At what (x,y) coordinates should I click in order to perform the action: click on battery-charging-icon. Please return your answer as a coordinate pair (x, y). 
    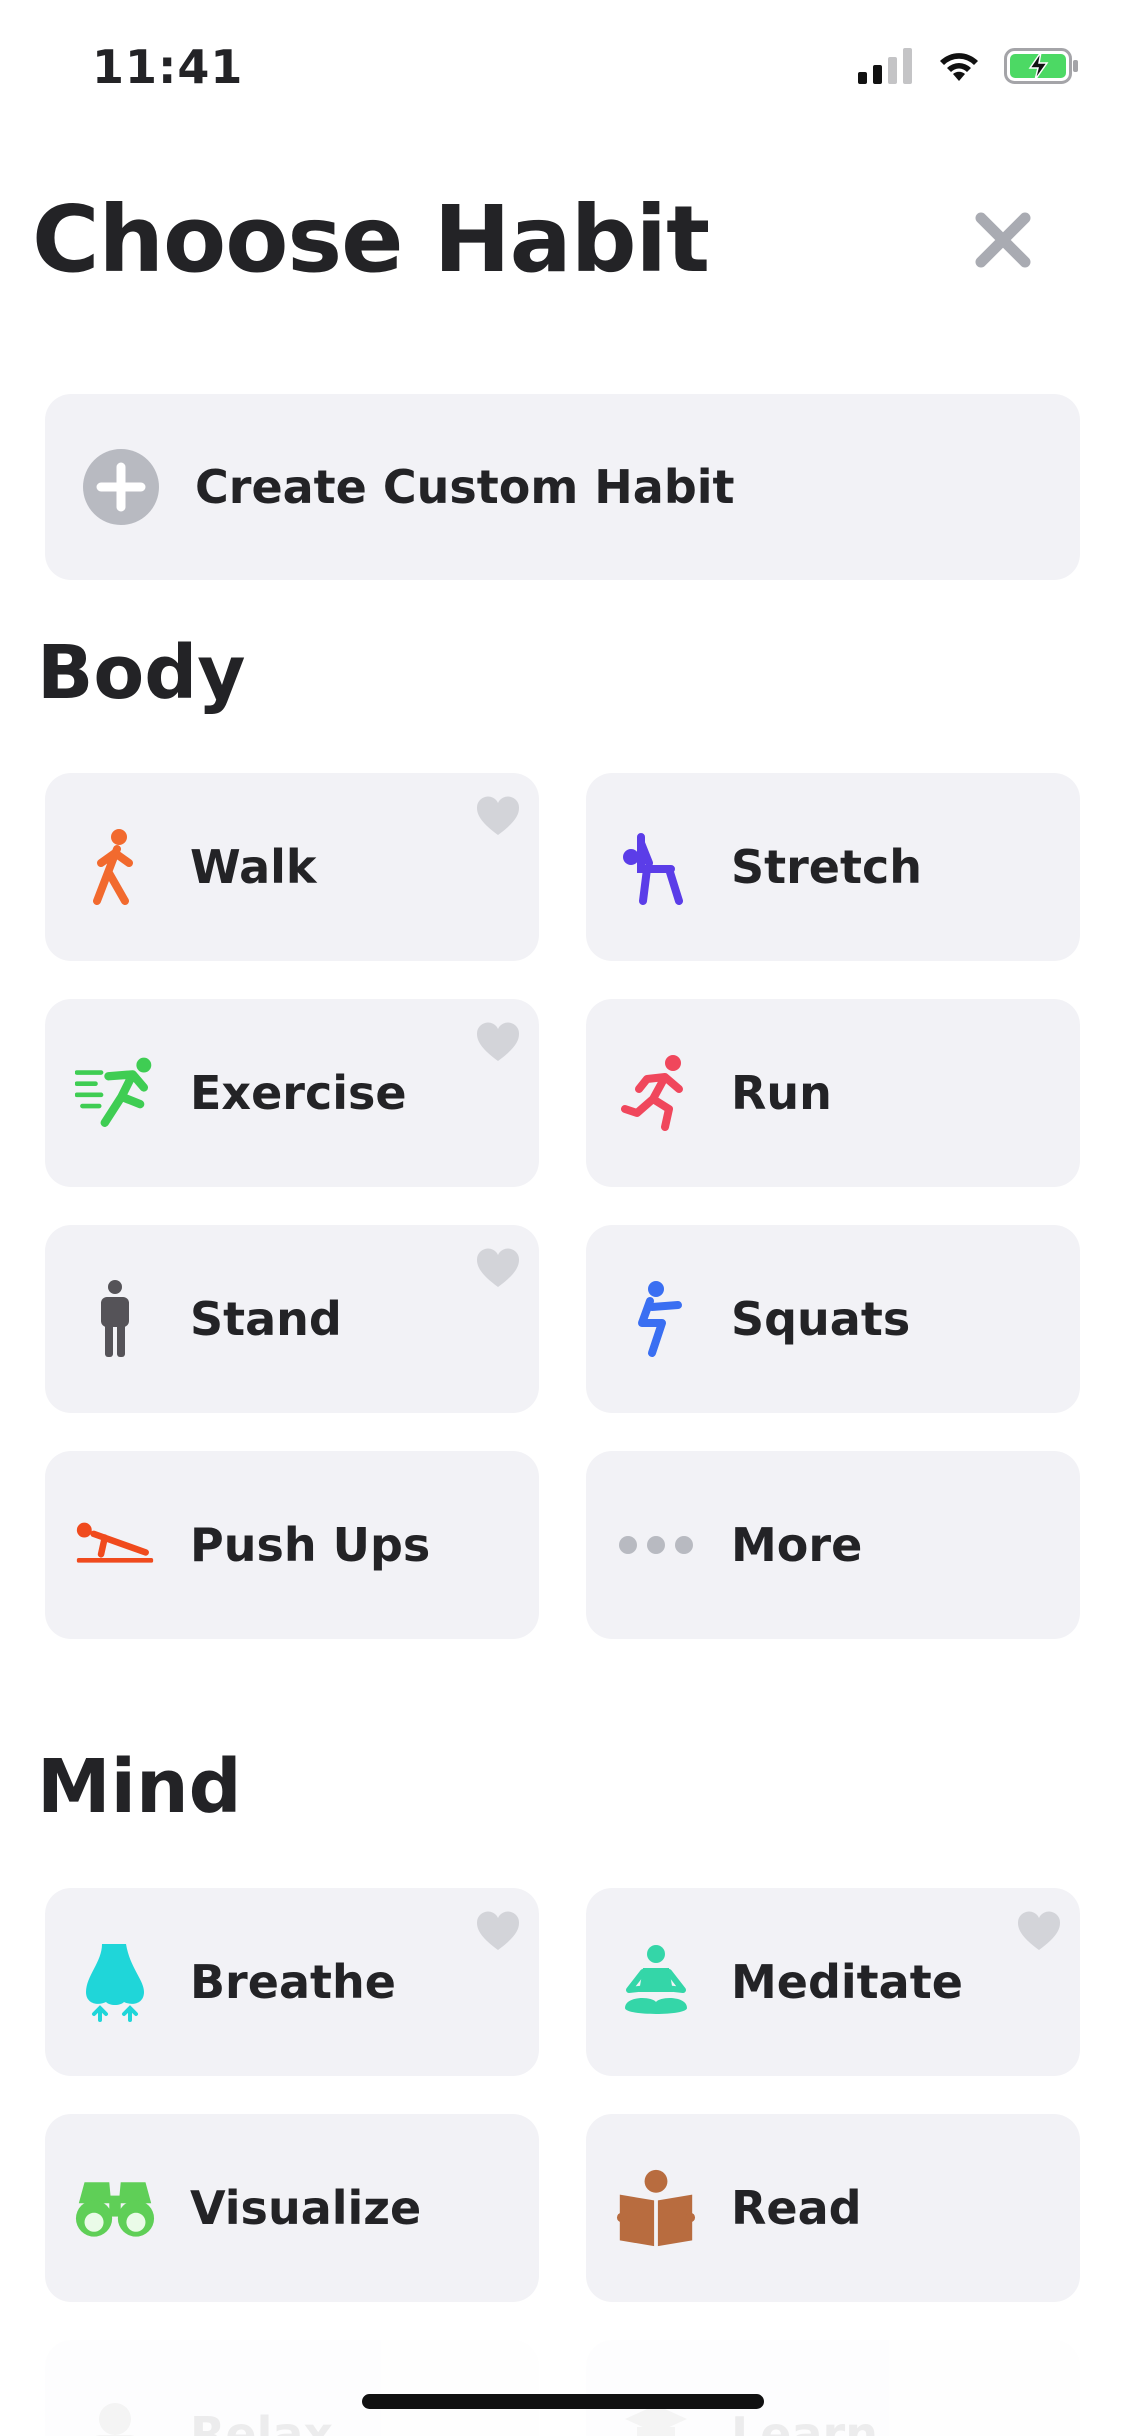
    Looking at the image, I should click on (1041, 66).